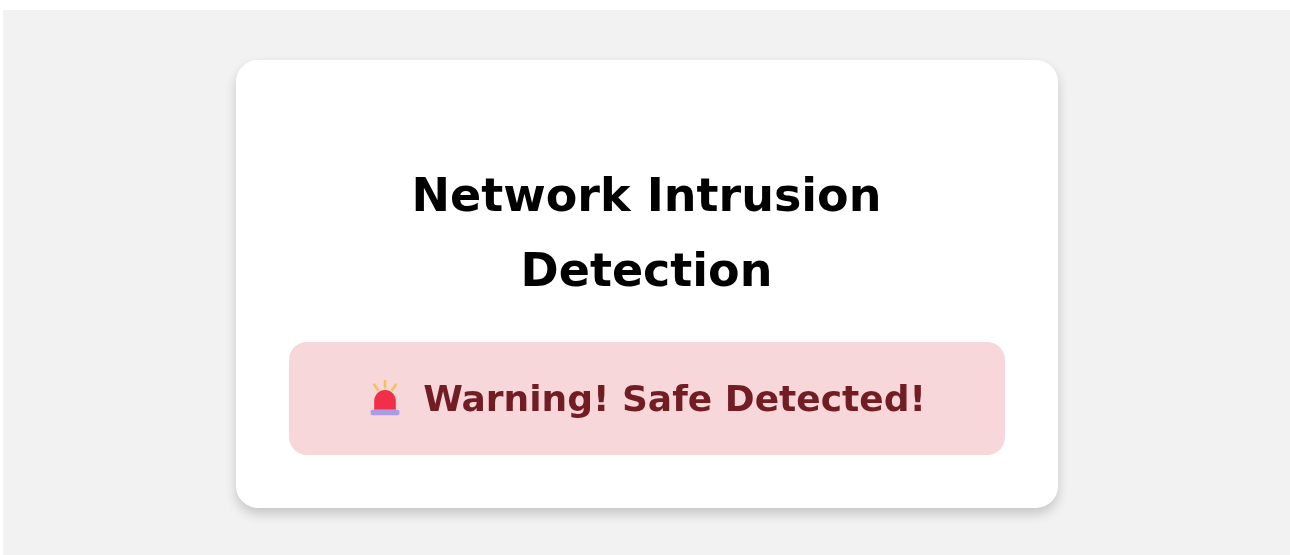  What do you see at coordinates (674, 398) in the screenshot?
I see `alert-message: Warning! Safe Detected!` at bounding box center [674, 398].